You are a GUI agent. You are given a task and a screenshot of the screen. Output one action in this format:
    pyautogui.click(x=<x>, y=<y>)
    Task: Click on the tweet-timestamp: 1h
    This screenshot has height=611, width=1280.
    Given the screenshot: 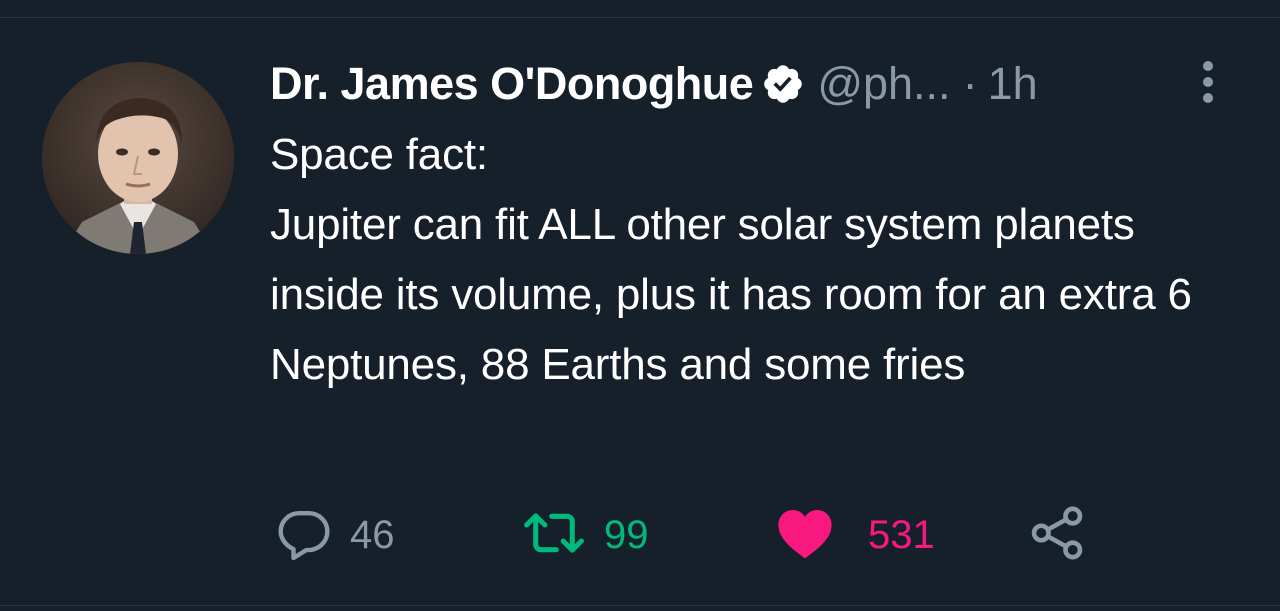 What is the action you would take?
    pyautogui.click(x=1013, y=84)
    